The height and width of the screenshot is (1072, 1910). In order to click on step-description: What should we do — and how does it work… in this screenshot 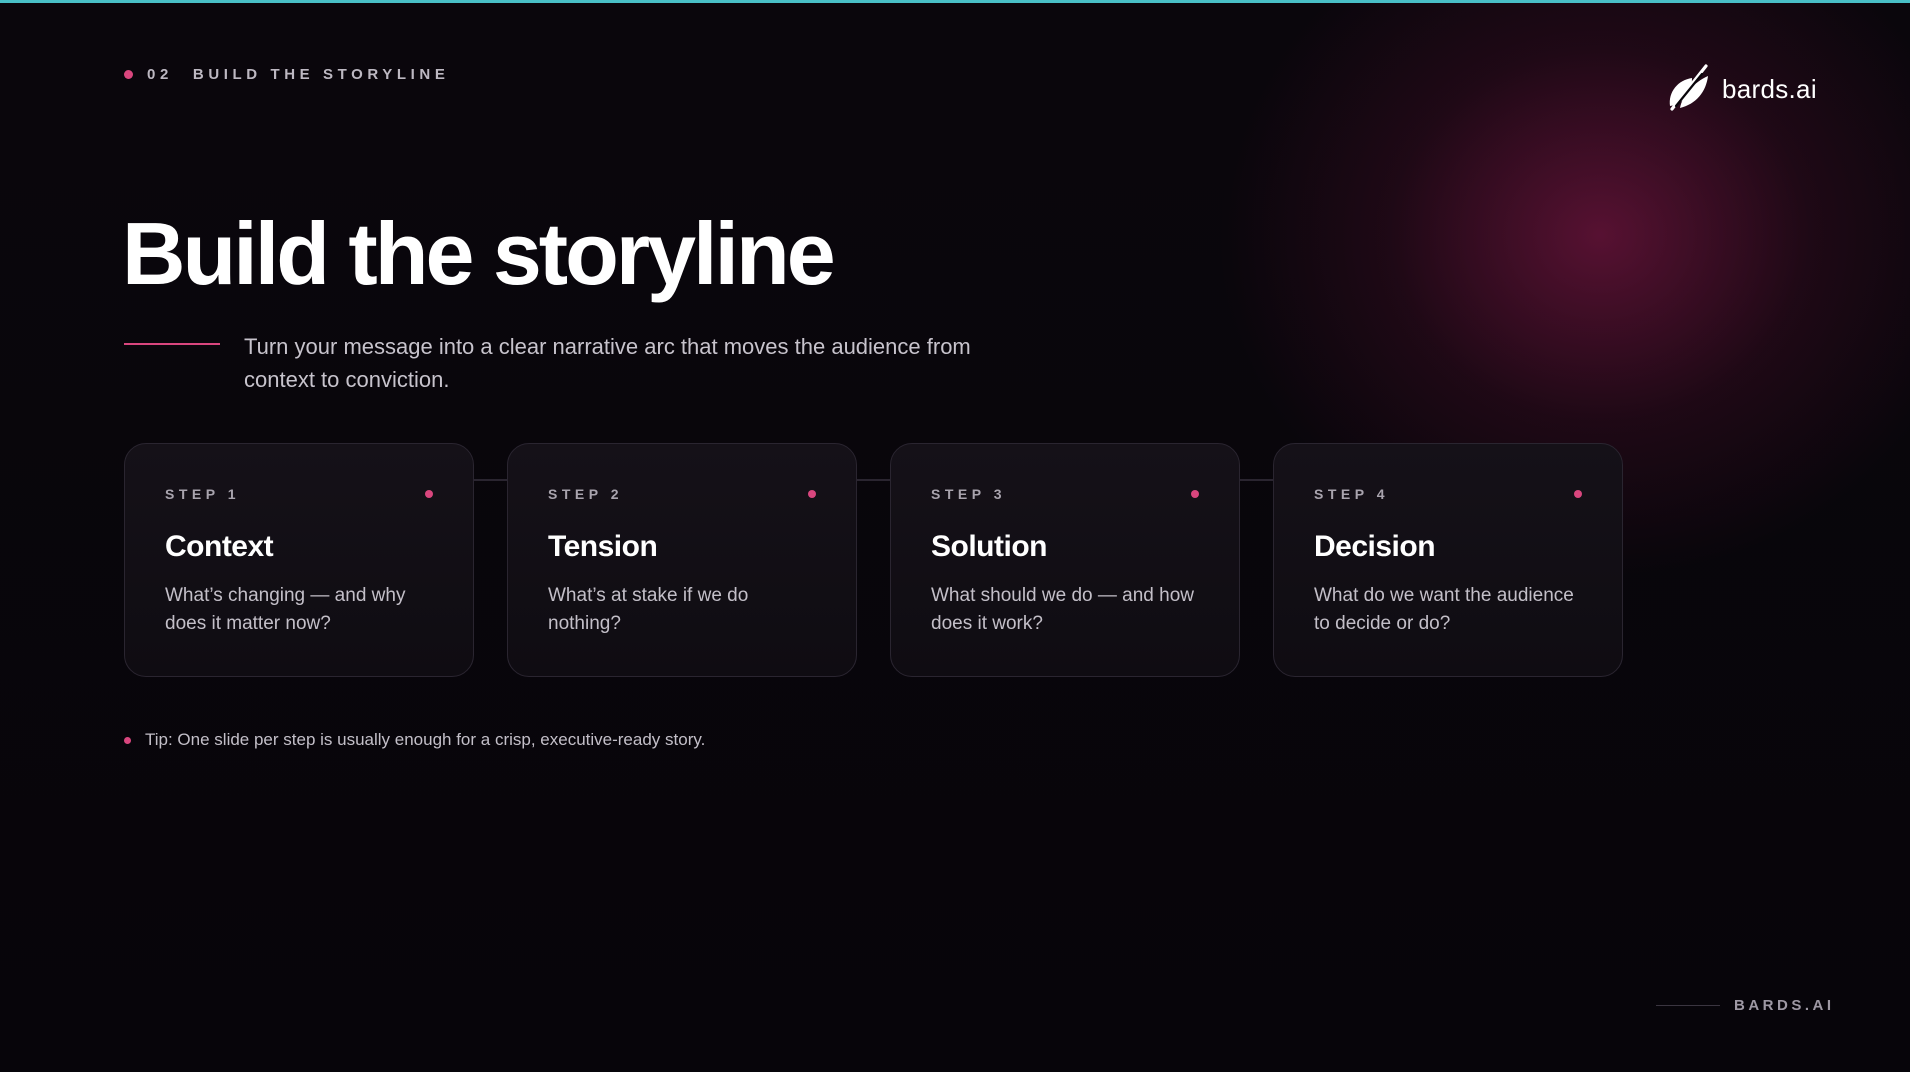, I will do `click(1062, 609)`.